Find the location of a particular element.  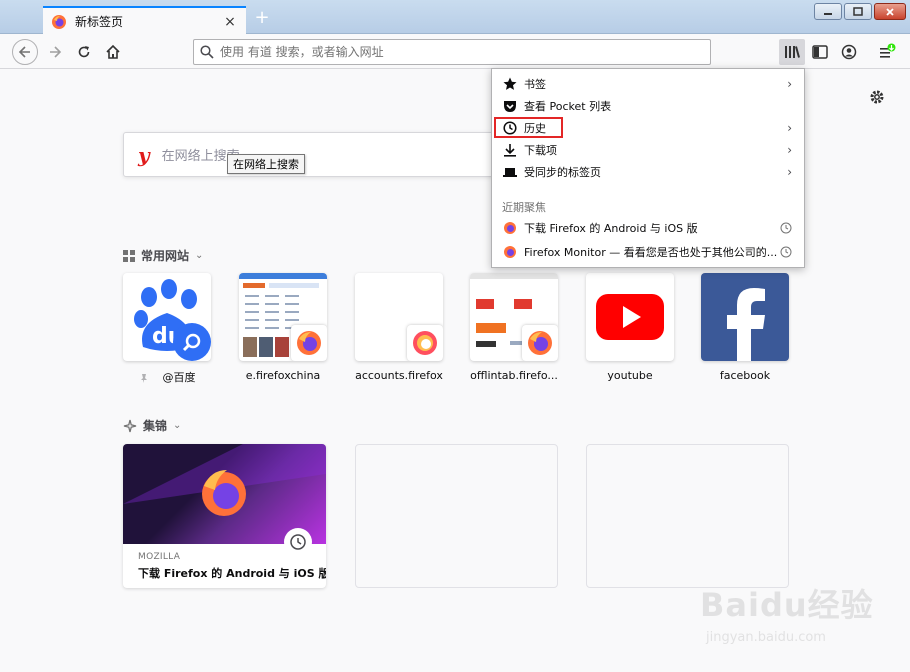

reload-button is located at coordinates (84, 52).